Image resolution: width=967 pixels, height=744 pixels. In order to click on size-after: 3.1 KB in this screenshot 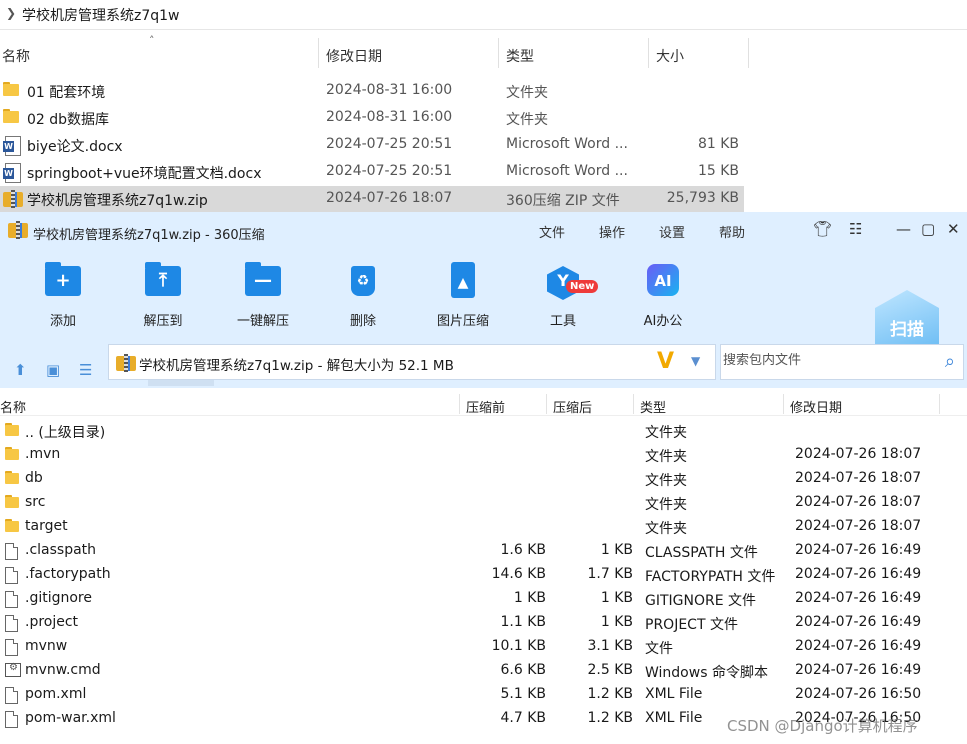, I will do `click(610, 646)`.